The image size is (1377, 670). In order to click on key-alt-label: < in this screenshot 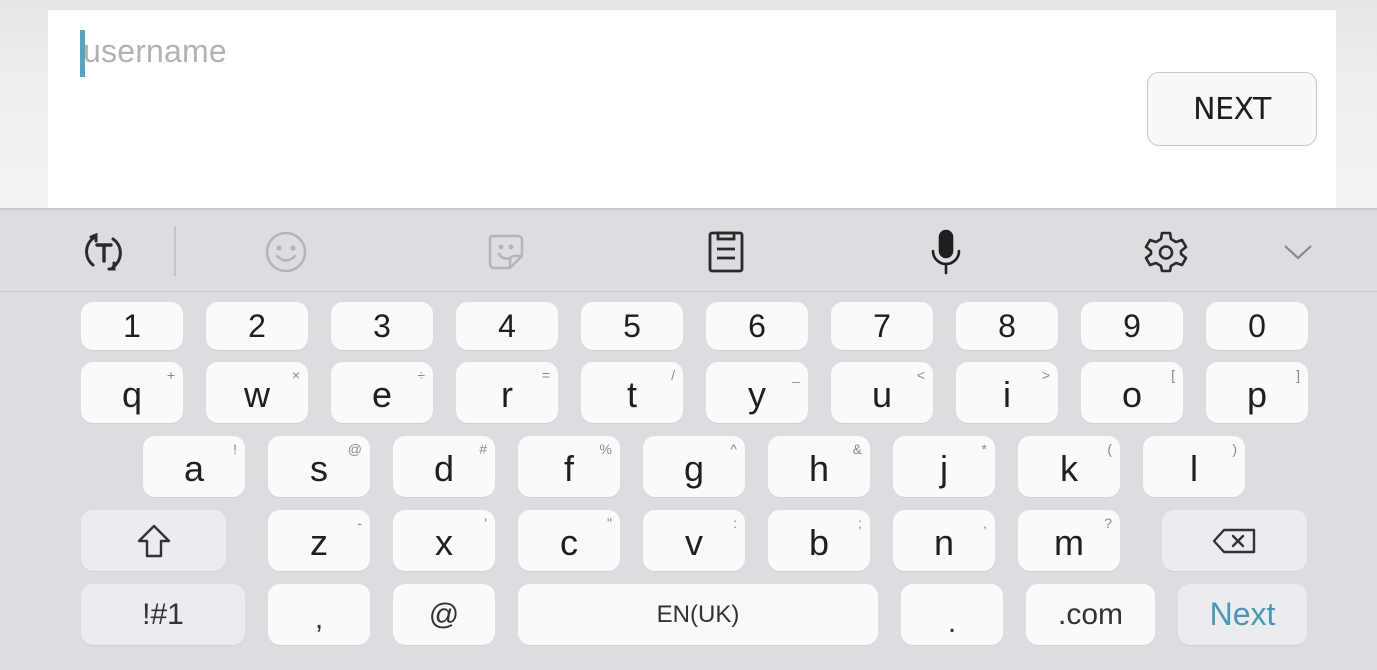, I will do `click(920, 375)`.